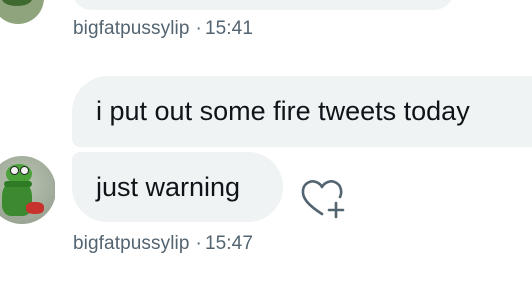 The height and width of the screenshot is (299, 532). I want to click on message-meta: bigfatpussylip · 15:41, so click(163, 29).